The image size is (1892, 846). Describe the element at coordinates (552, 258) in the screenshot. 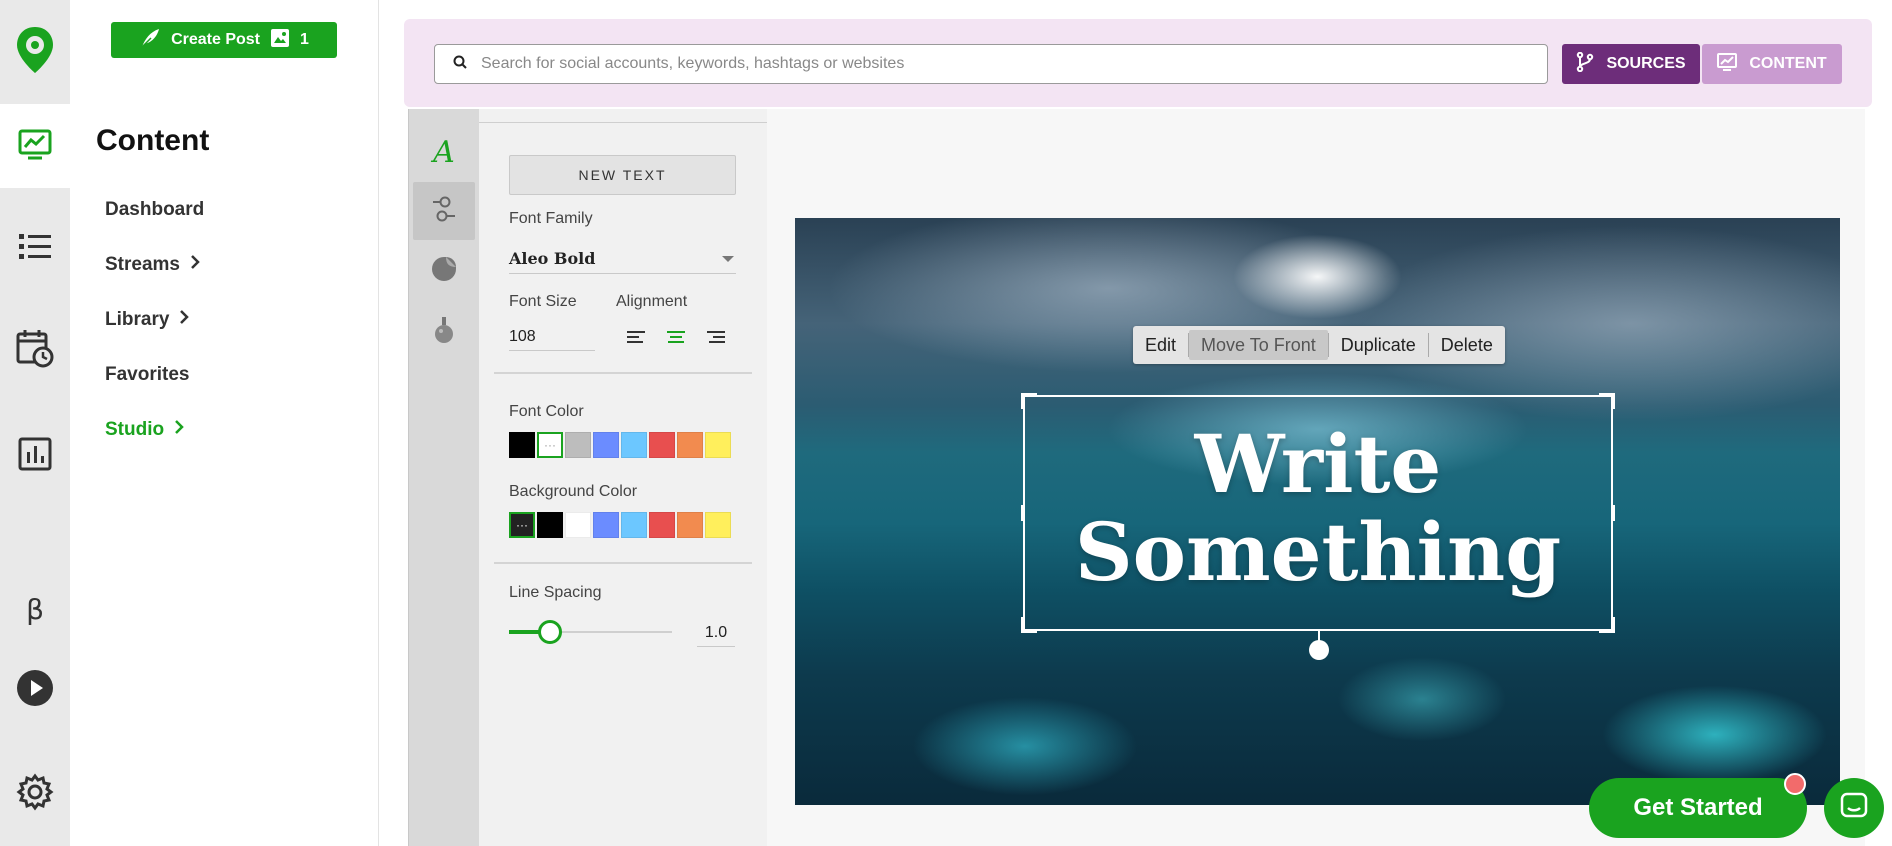

I see `font-family-value: Aleo Bold` at that location.